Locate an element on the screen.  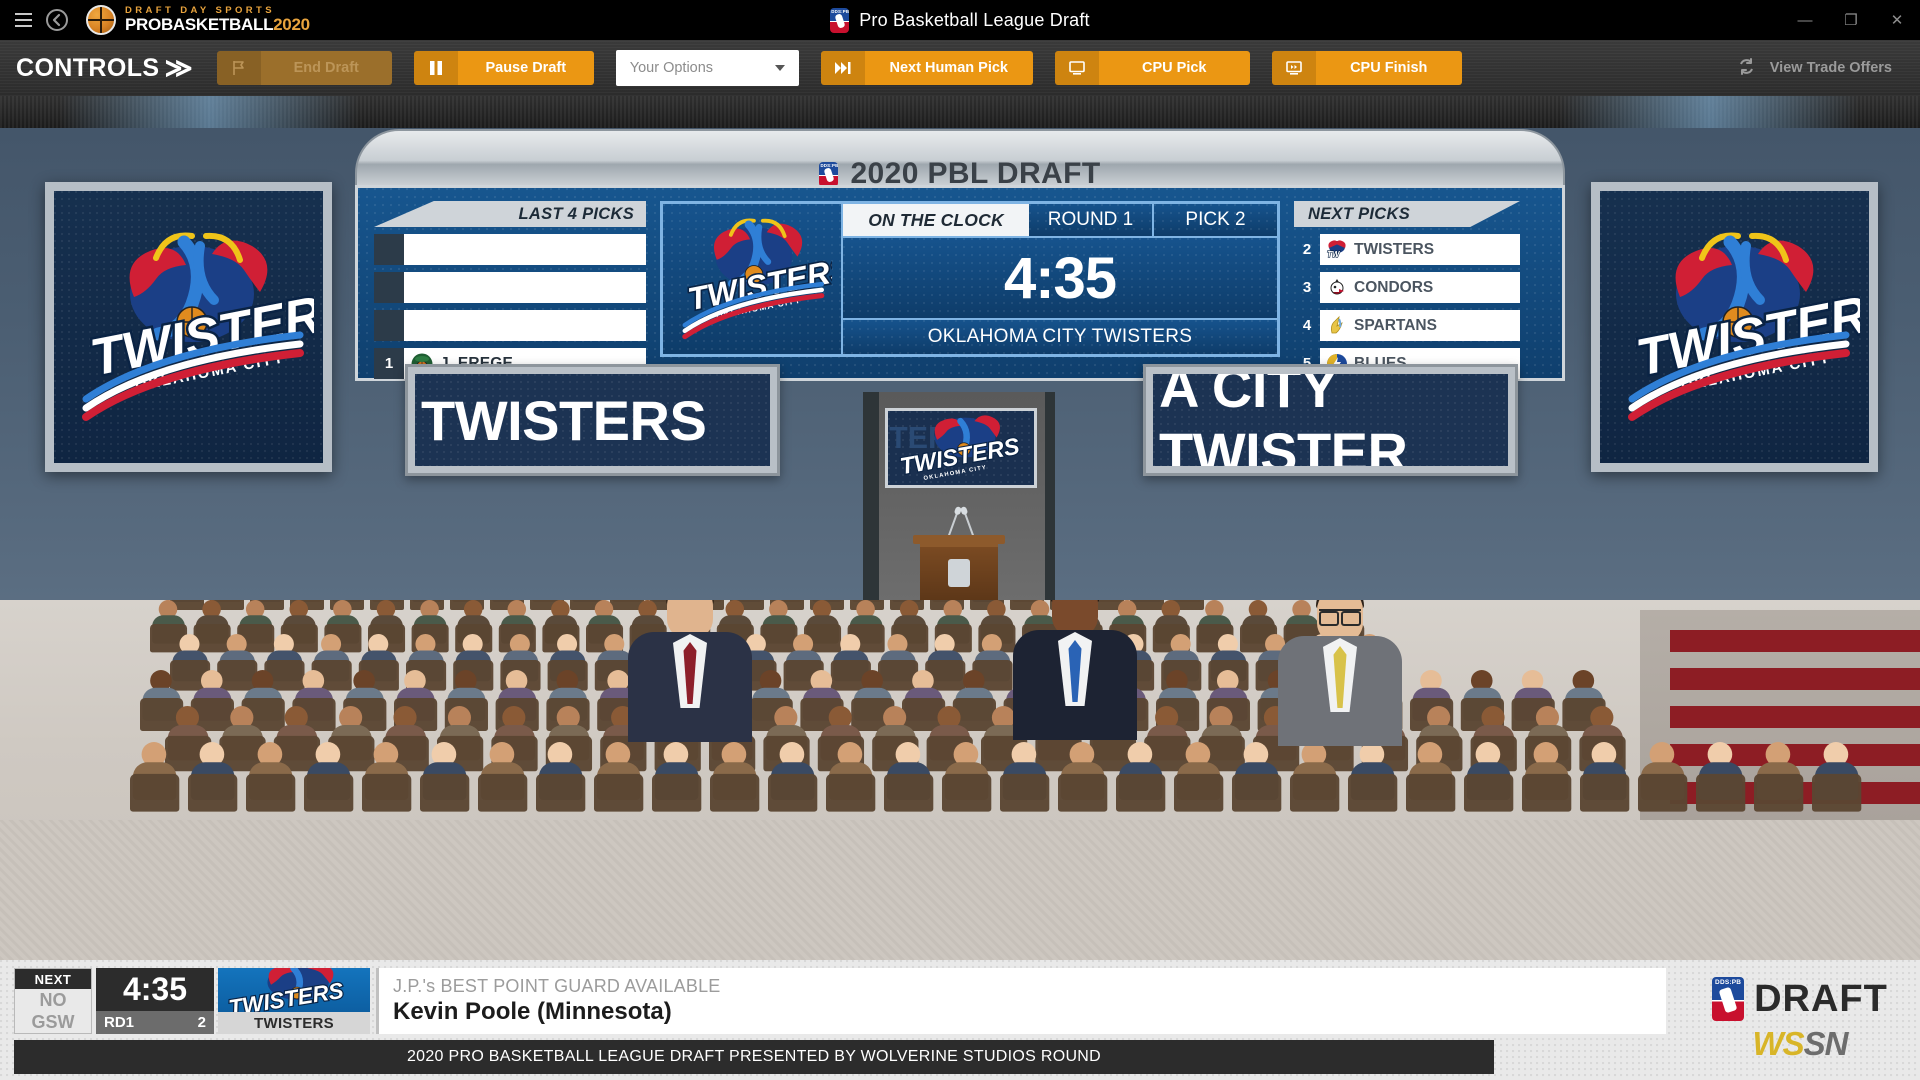
controls-label: CONTROLS ≫ is located at coordinates (105, 68).